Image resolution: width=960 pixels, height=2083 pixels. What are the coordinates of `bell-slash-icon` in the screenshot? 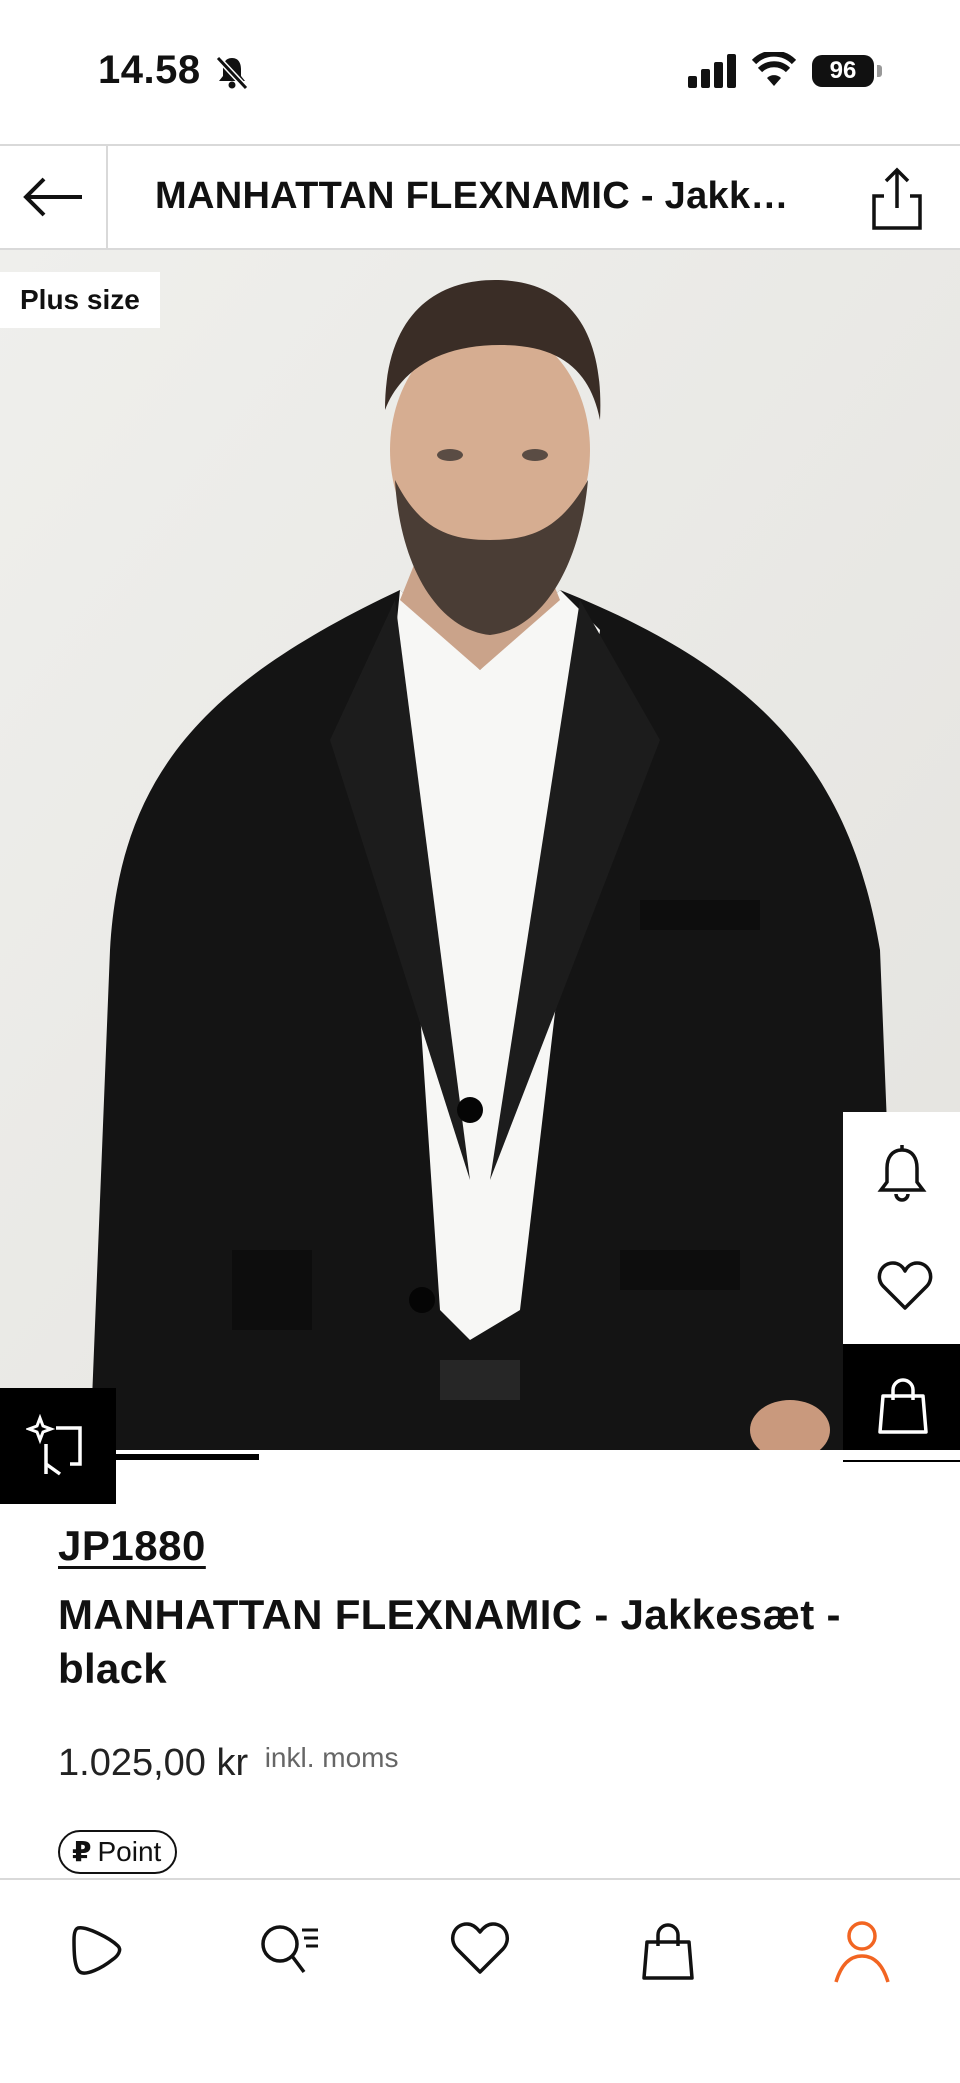 It's located at (232, 73).